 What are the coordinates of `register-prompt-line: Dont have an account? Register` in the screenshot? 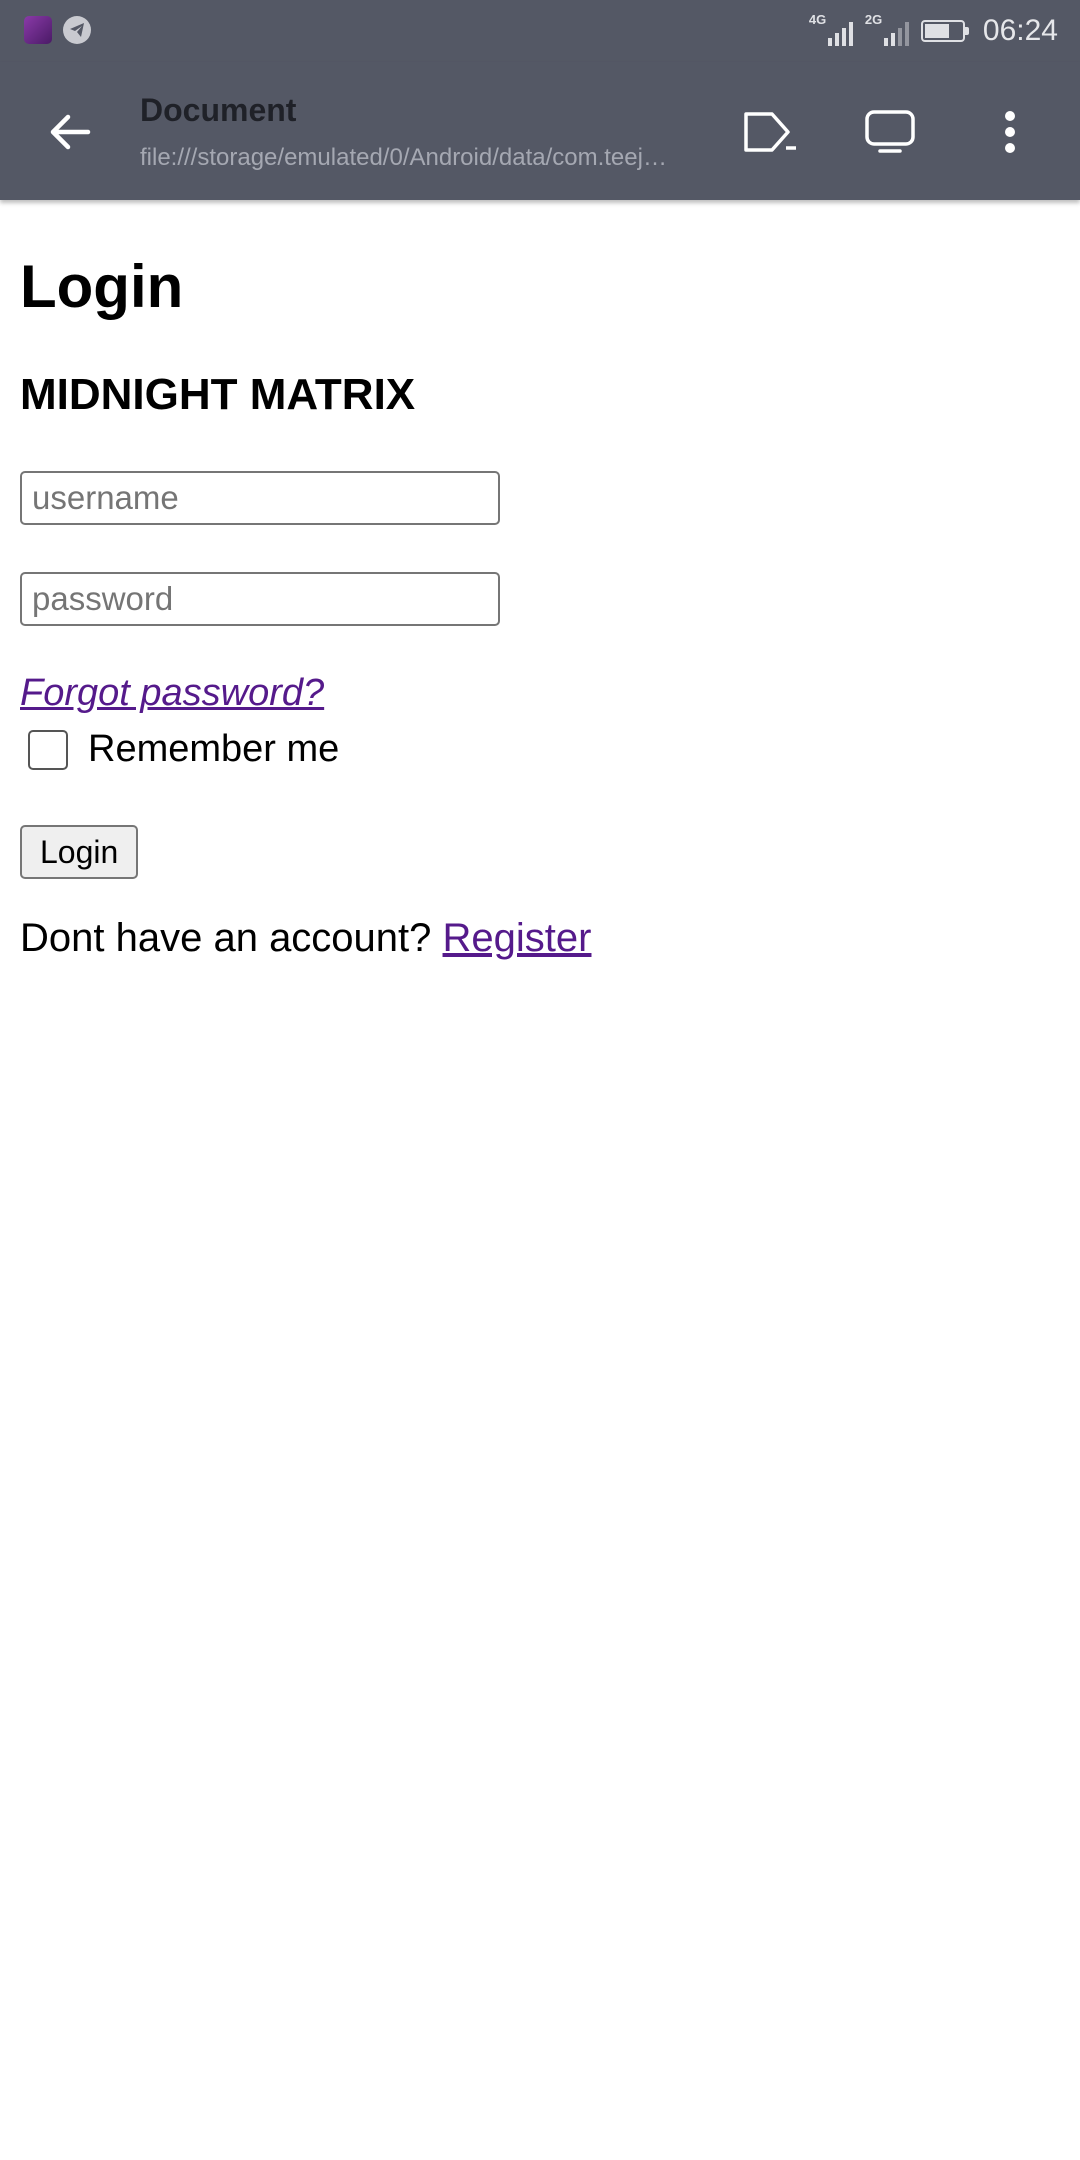 It's located at (305, 938).